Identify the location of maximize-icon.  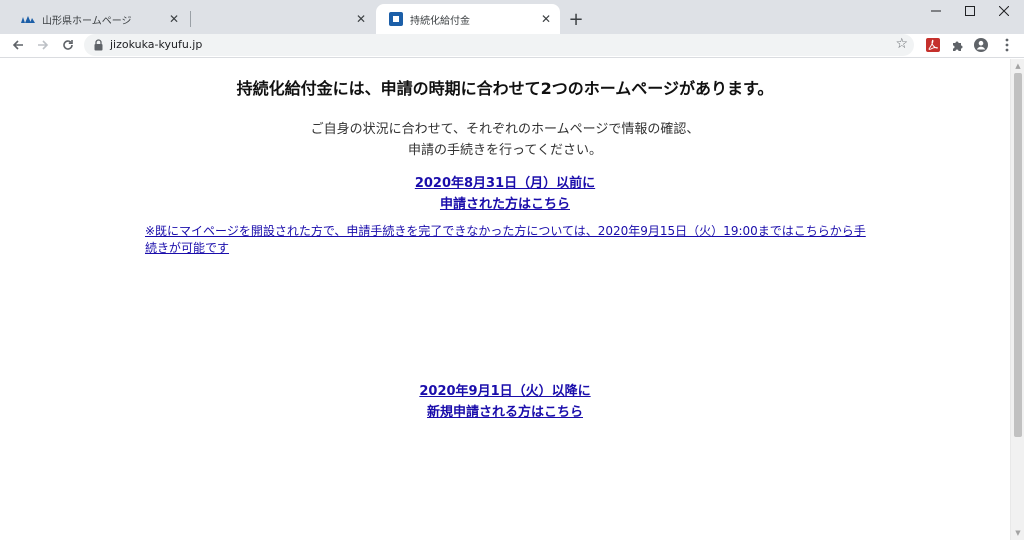
(970, 11).